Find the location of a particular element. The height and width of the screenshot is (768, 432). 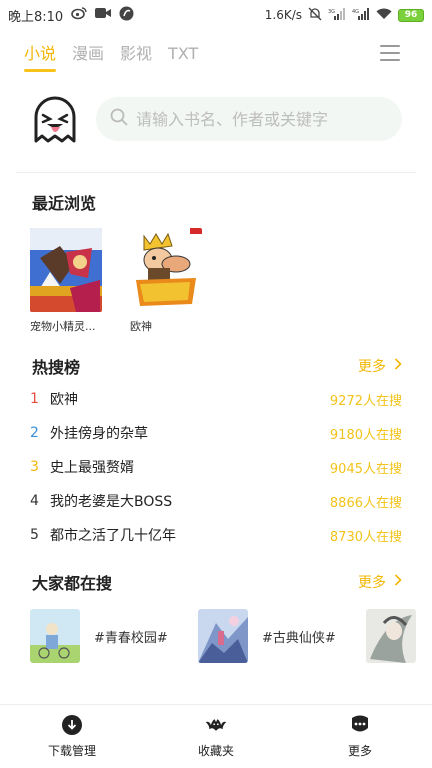

nav-label: 收藏夹 is located at coordinates (215, 751).